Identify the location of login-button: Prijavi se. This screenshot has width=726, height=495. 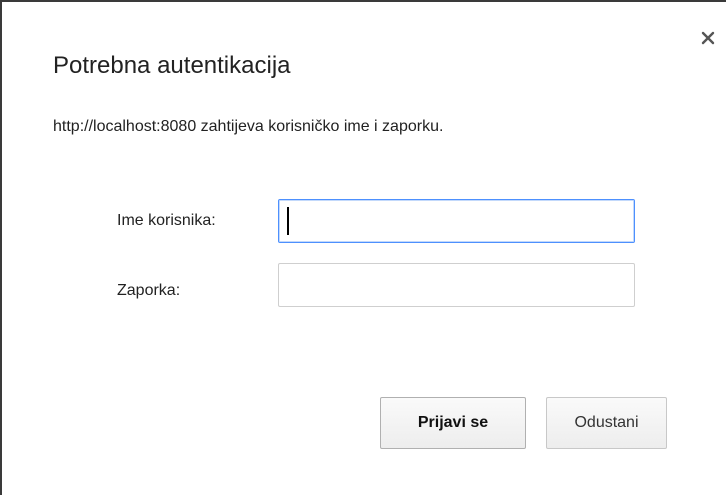
(453, 423).